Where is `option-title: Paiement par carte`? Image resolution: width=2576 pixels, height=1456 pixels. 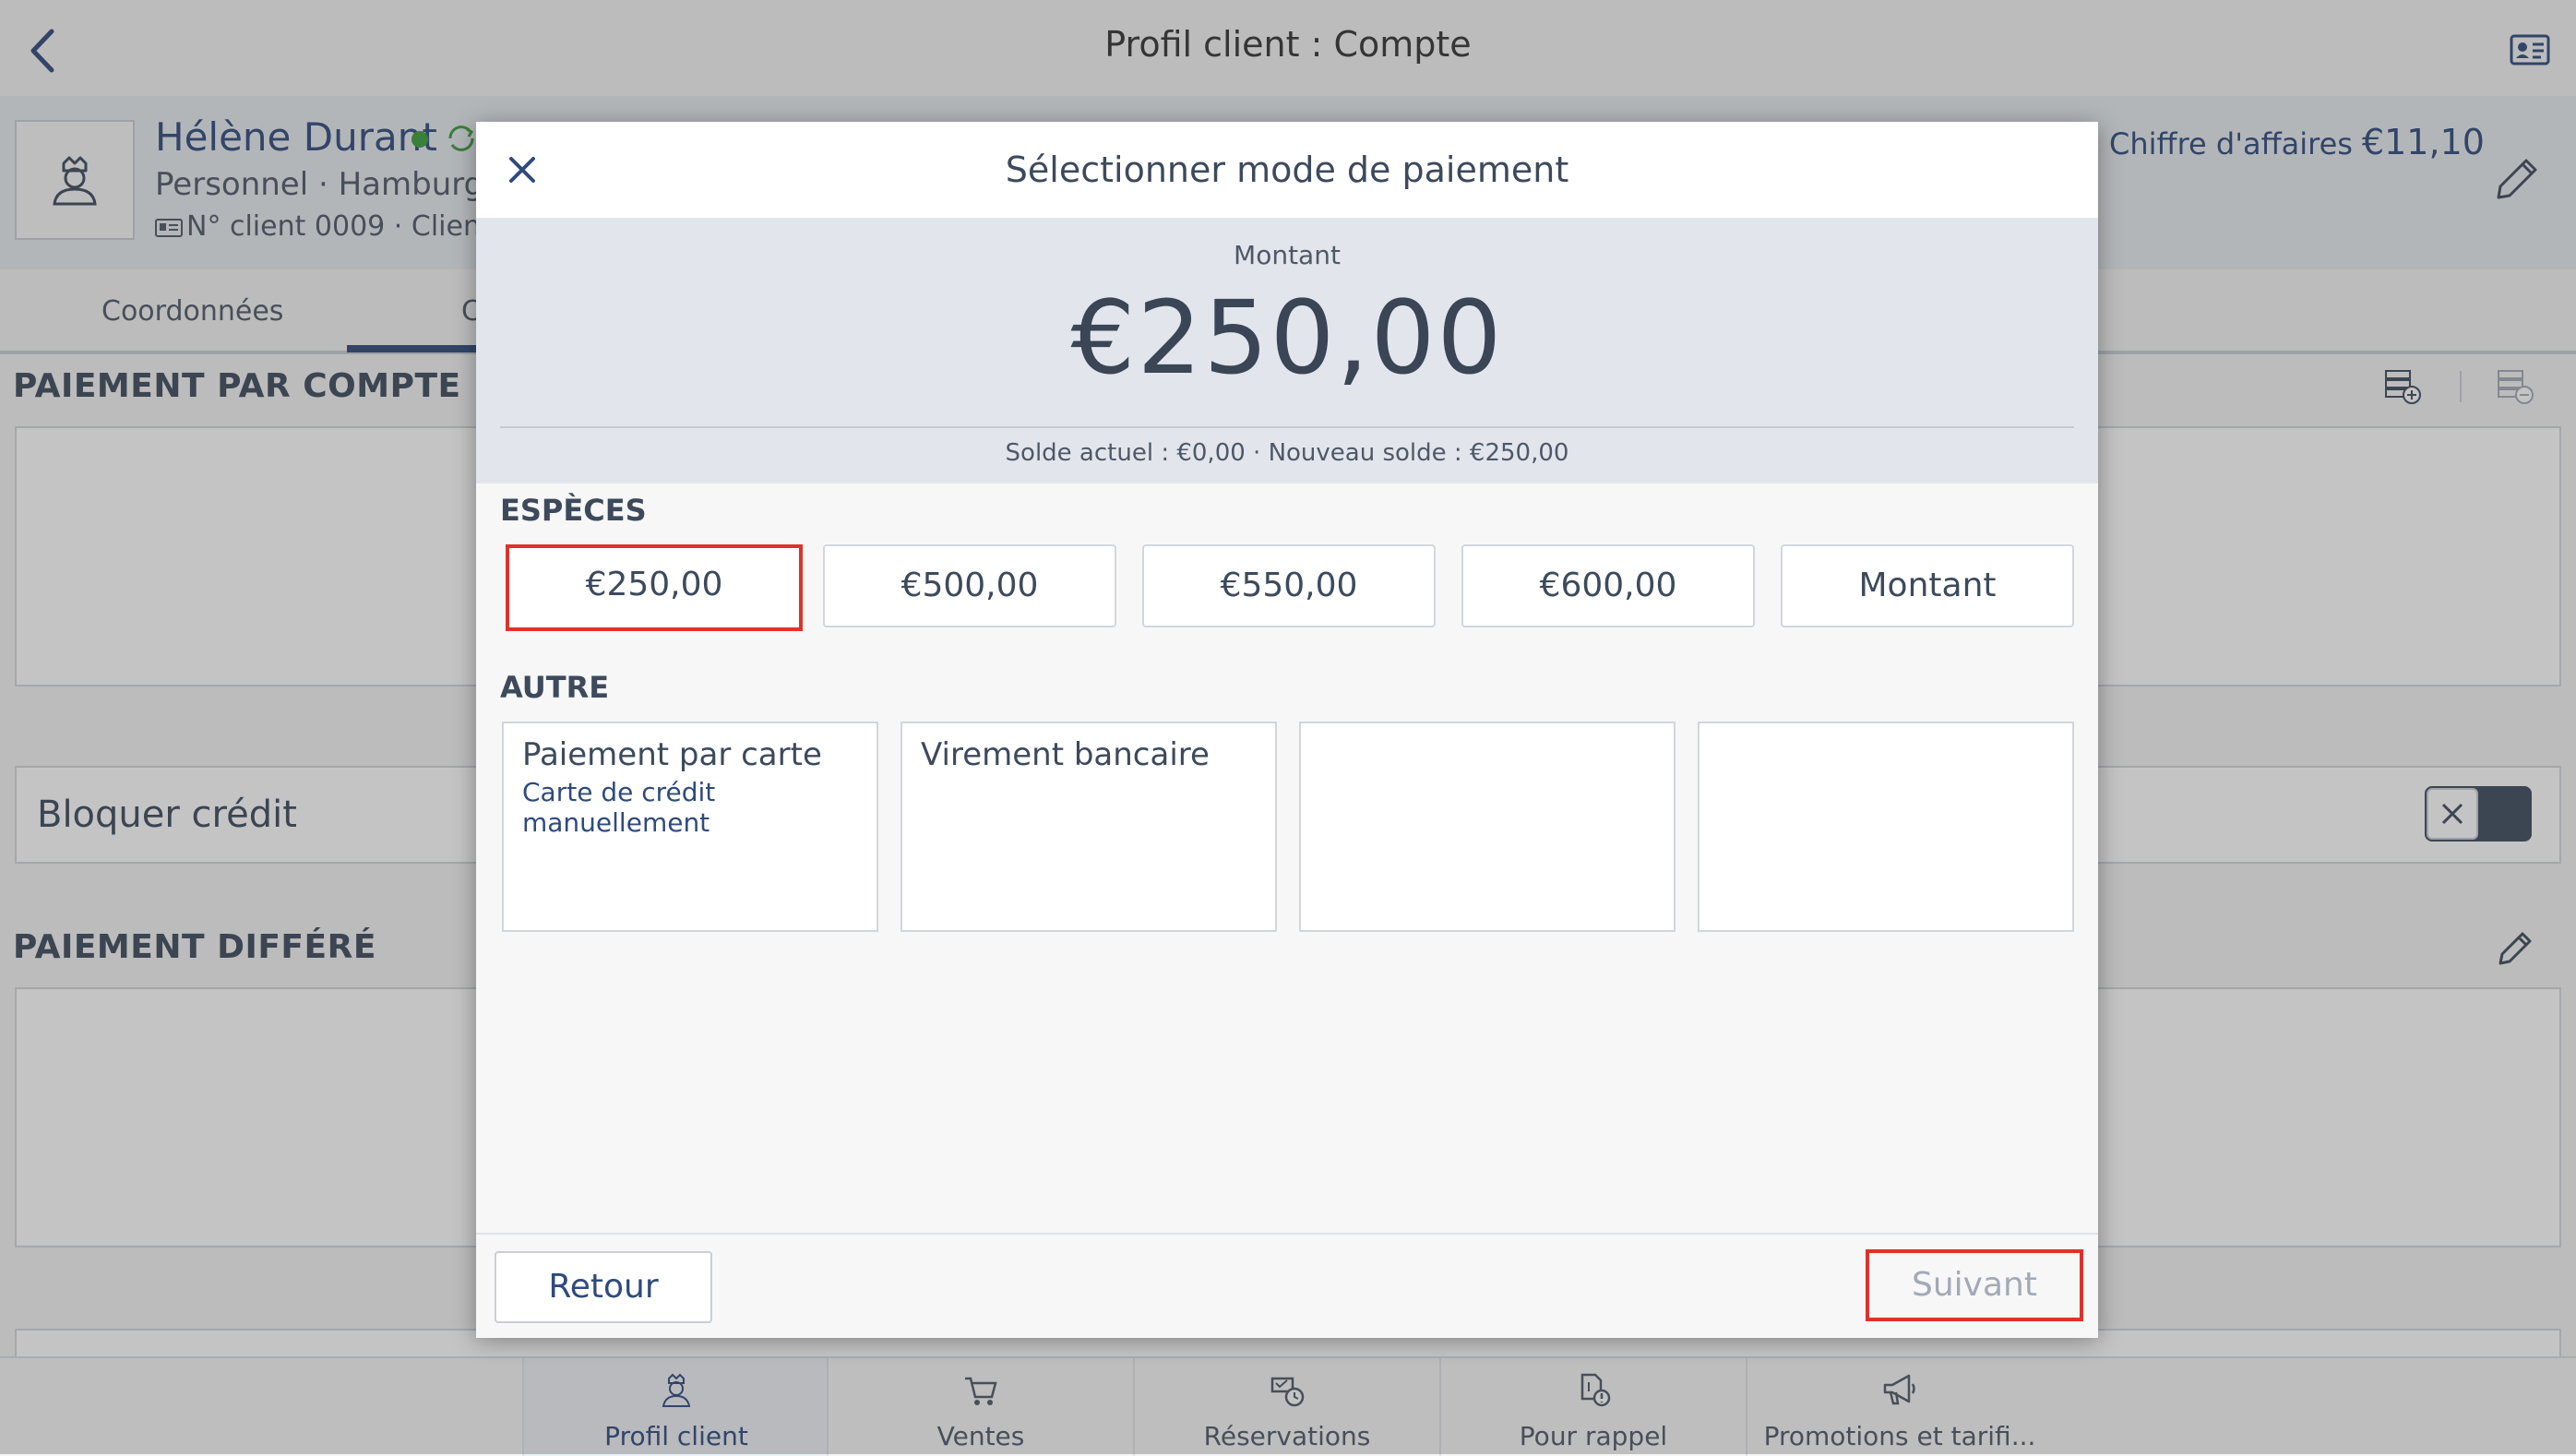 option-title: Paiement par carte is located at coordinates (672, 754).